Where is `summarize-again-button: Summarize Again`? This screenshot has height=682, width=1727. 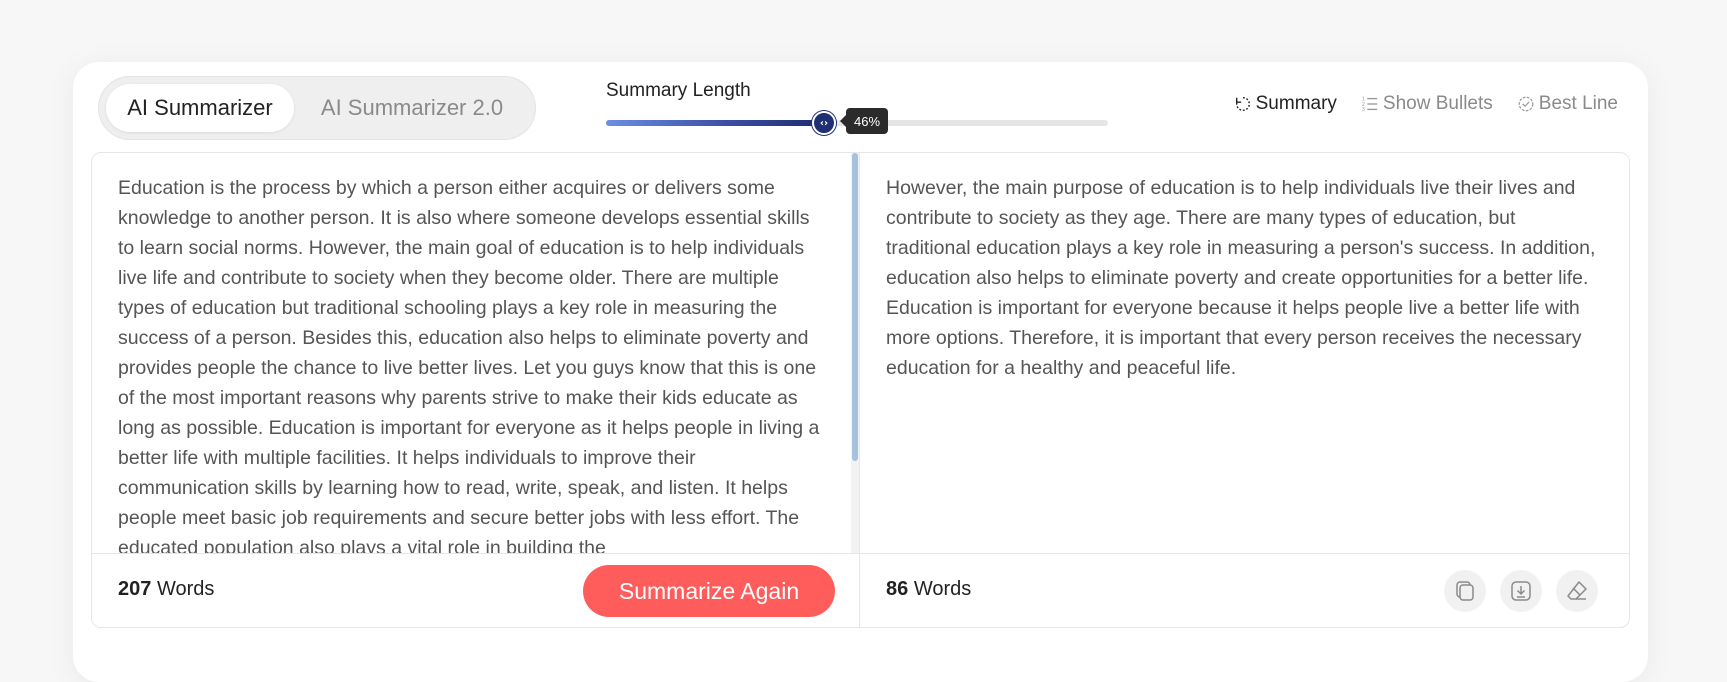 summarize-again-button: Summarize Again is located at coordinates (709, 591).